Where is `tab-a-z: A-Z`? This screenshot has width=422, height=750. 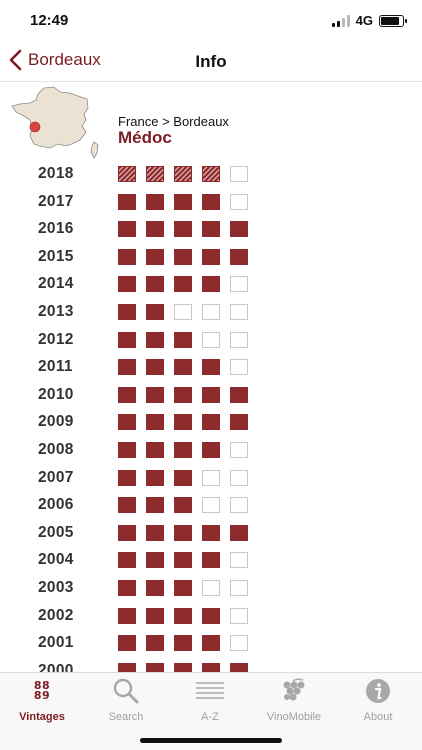 tab-a-z: A-Z is located at coordinates (210, 701).